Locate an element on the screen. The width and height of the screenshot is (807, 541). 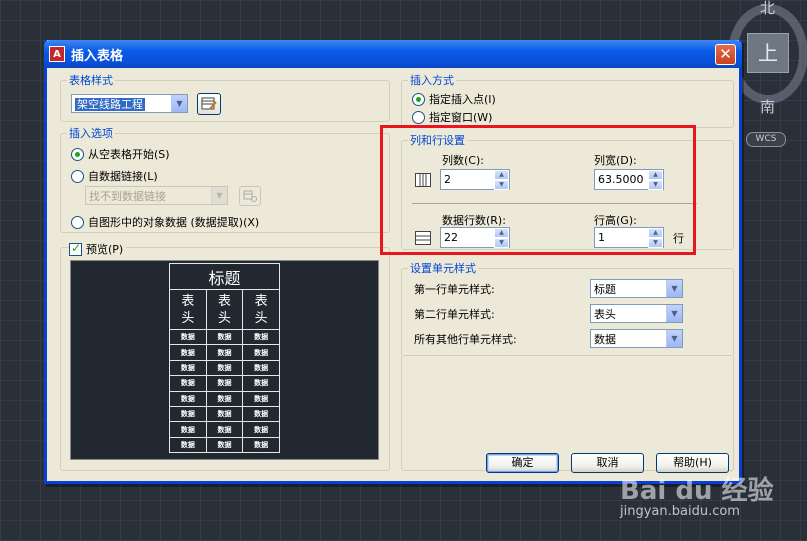
from-data-link-label: 自数据链接(L) is located at coordinates (123, 176).